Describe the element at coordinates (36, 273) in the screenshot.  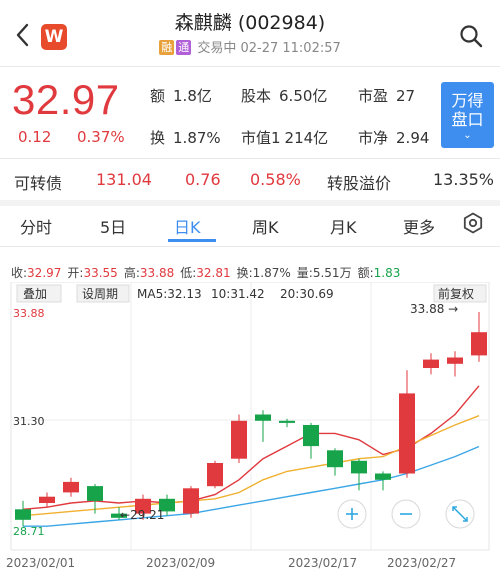
I see `stat-close: 收:32.97` at that location.